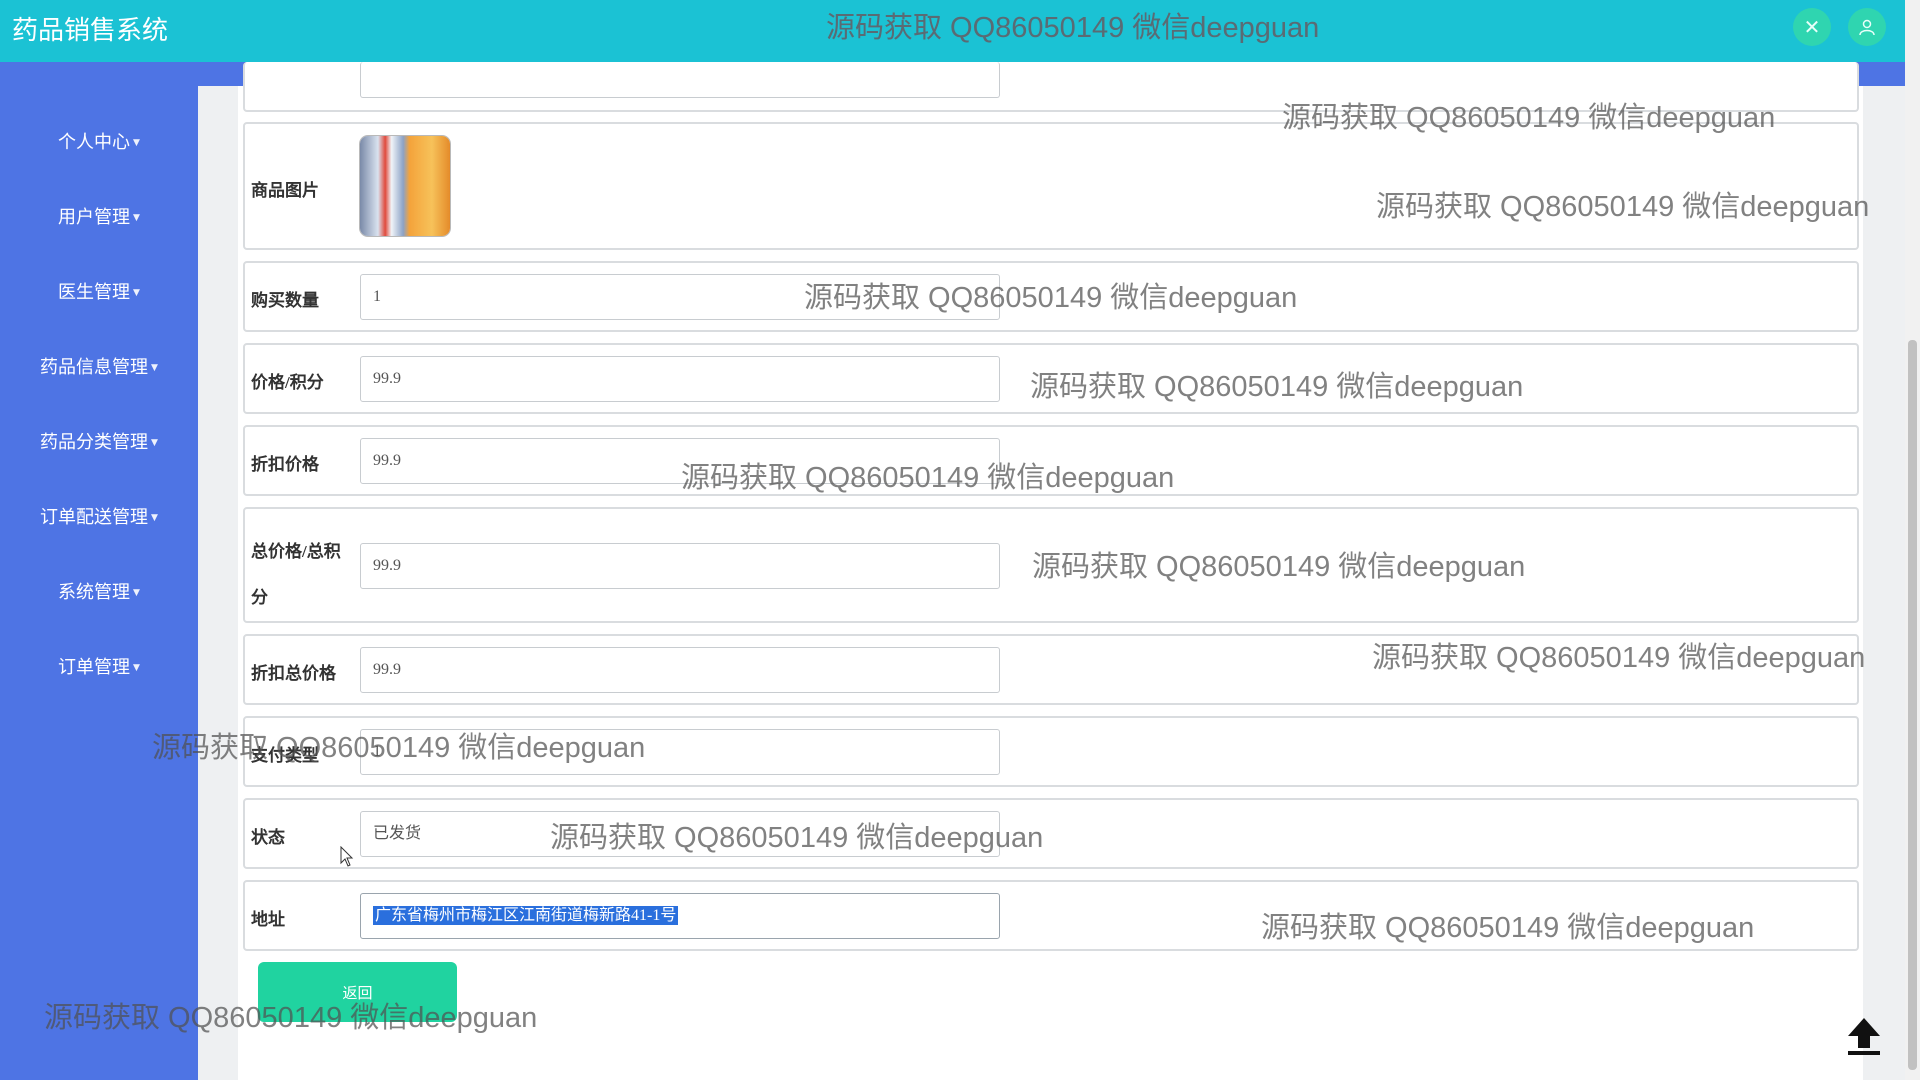 This screenshot has height=1080, width=1920. What do you see at coordinates (285, 190) in the screenshot?
I see `product-image-label: 商品图片` at bounding box center [285, 190].